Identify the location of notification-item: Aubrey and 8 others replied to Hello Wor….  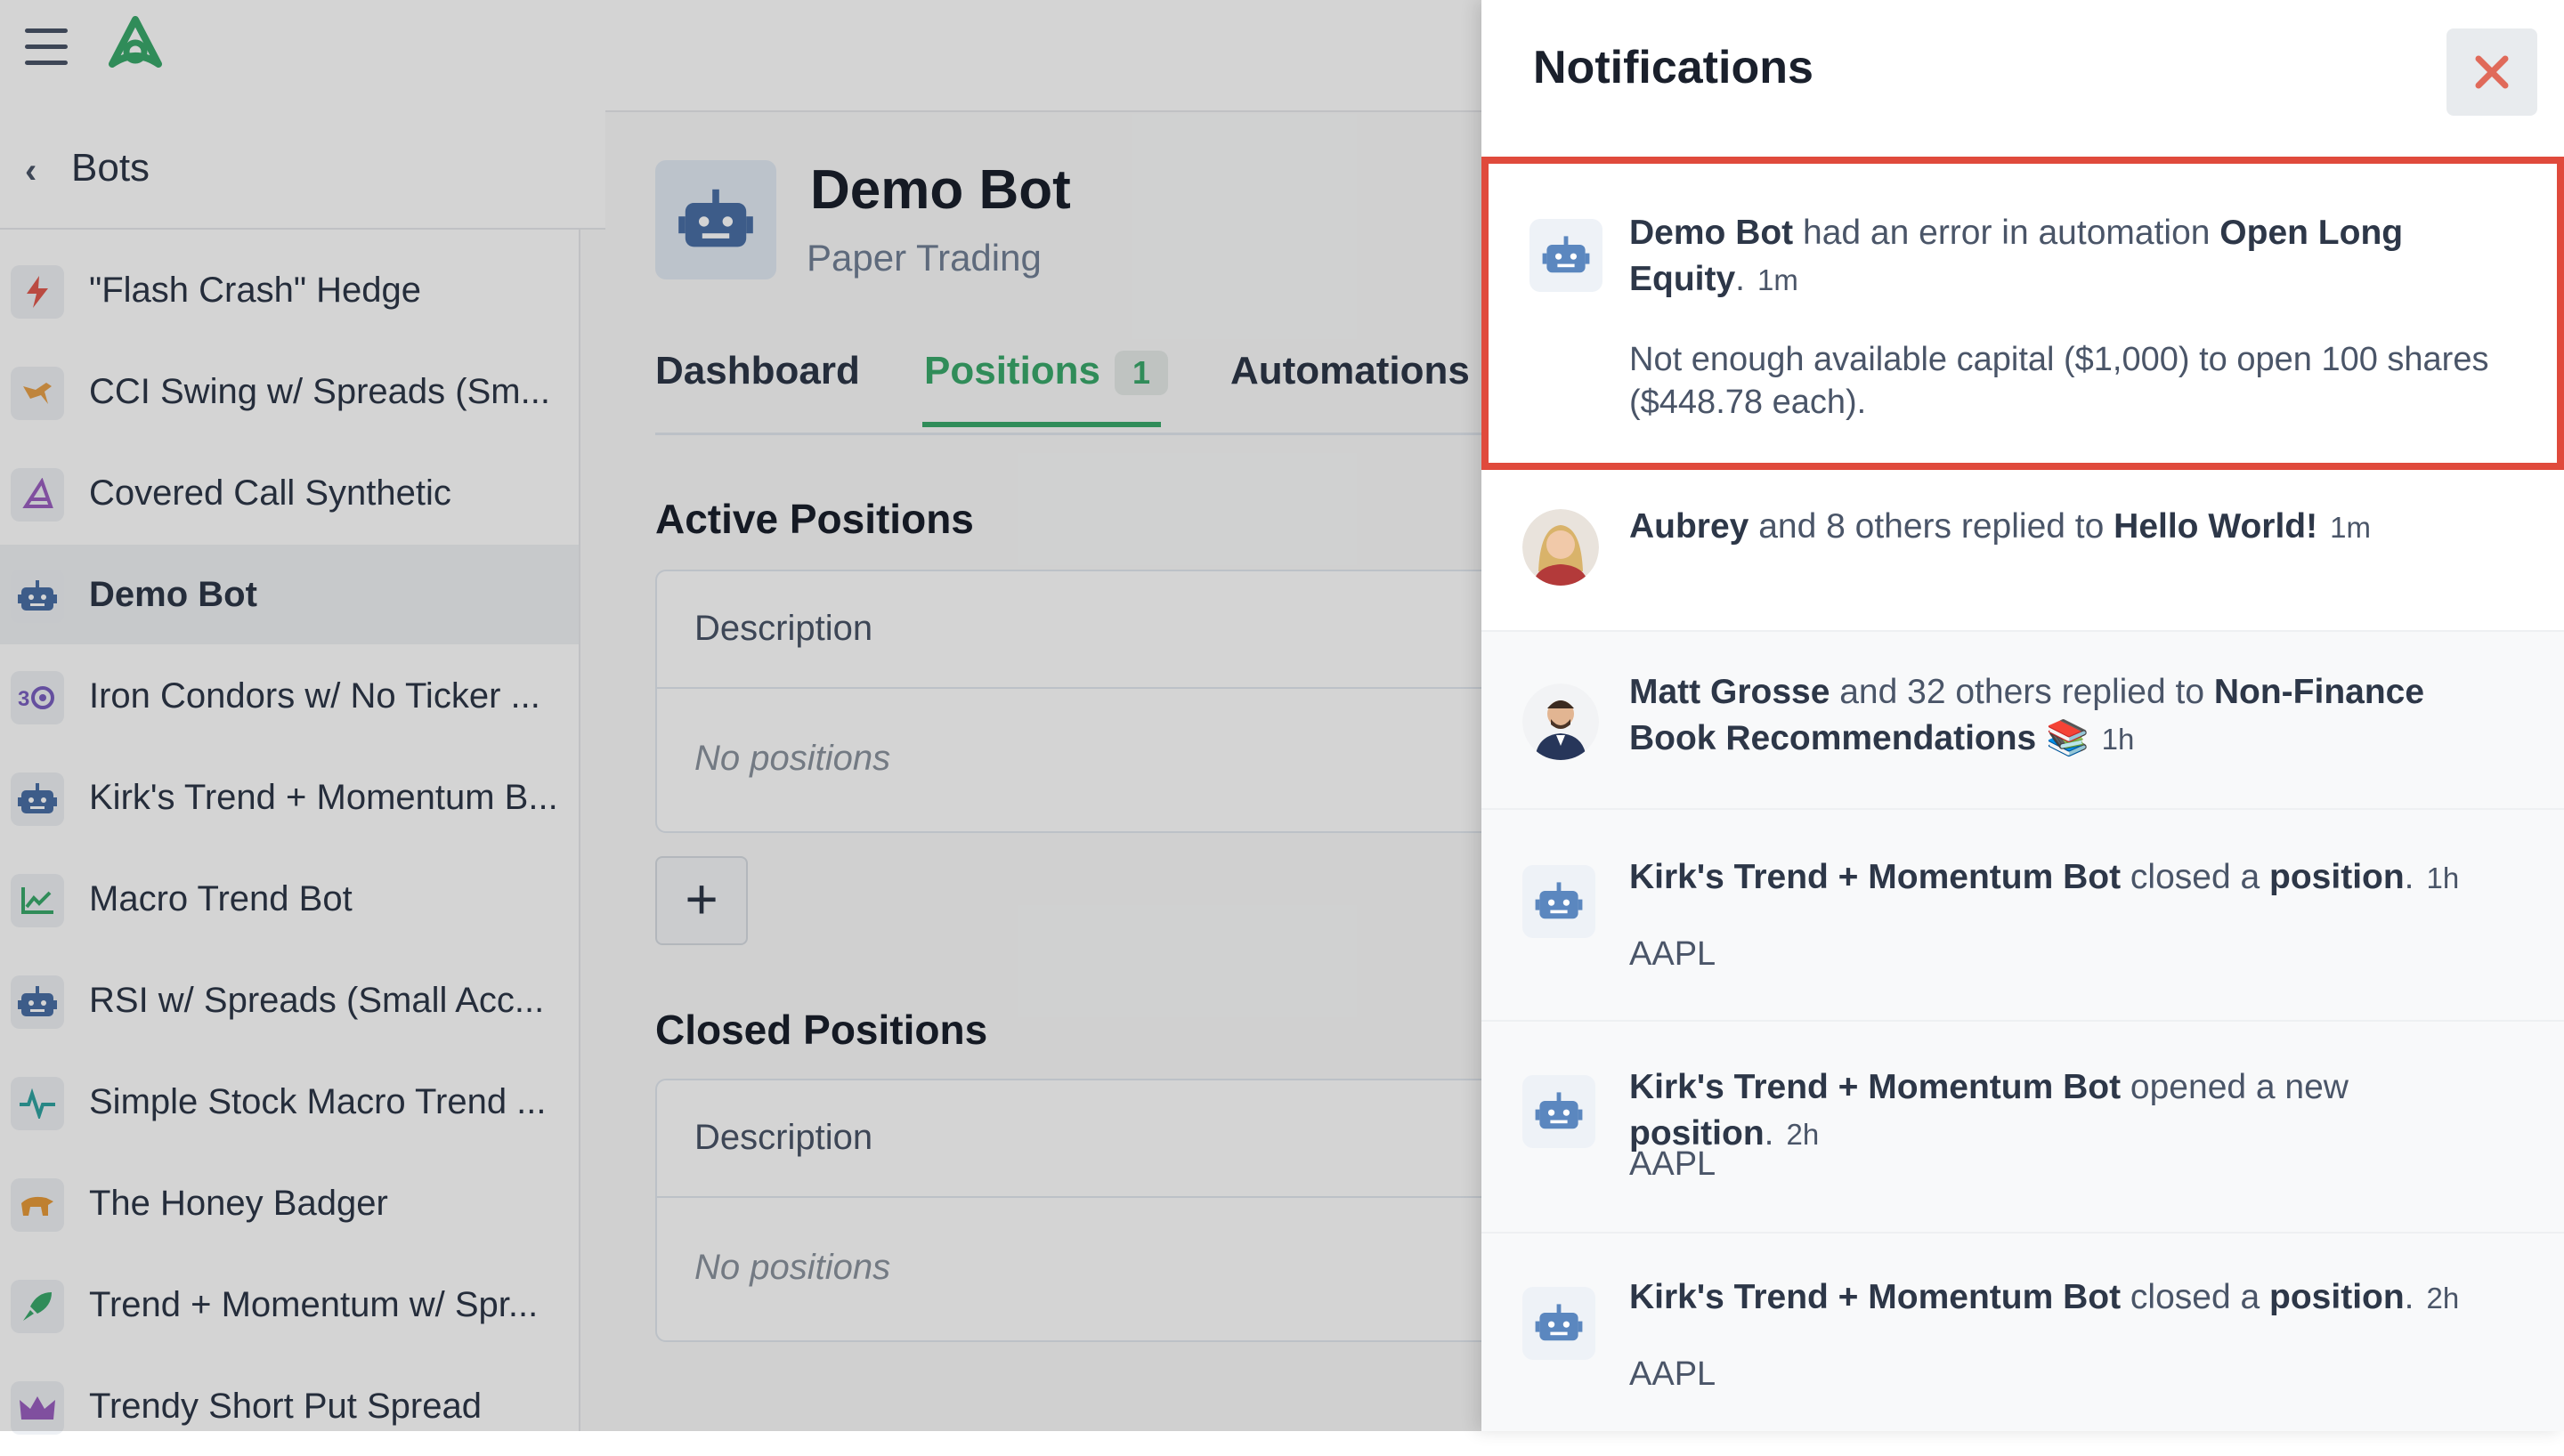
(2022, 552).